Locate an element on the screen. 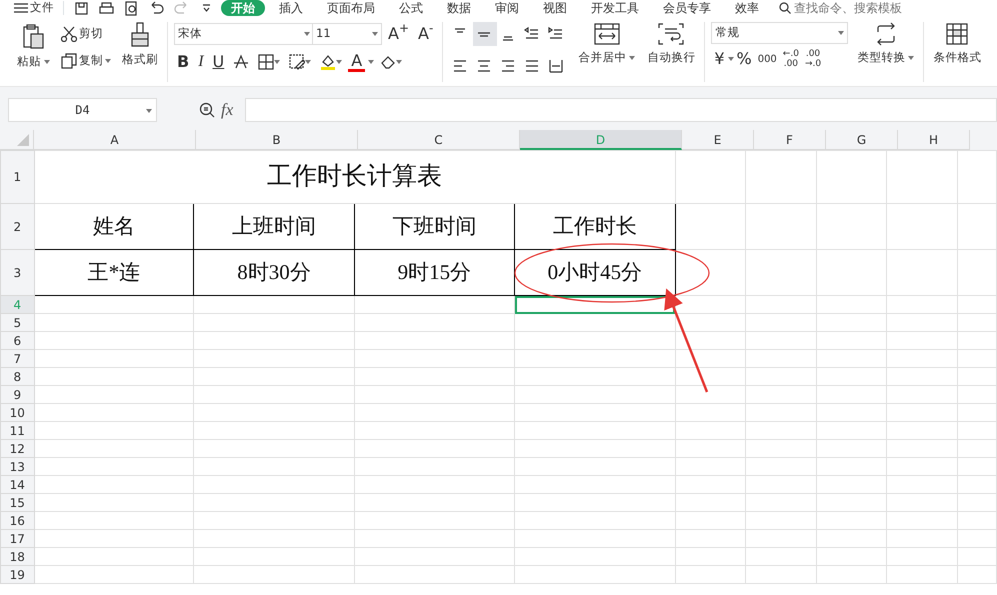 The height and width of the screenshot is (595, 997). table-cell: 上班时间 is located at coordinates (274, 227).